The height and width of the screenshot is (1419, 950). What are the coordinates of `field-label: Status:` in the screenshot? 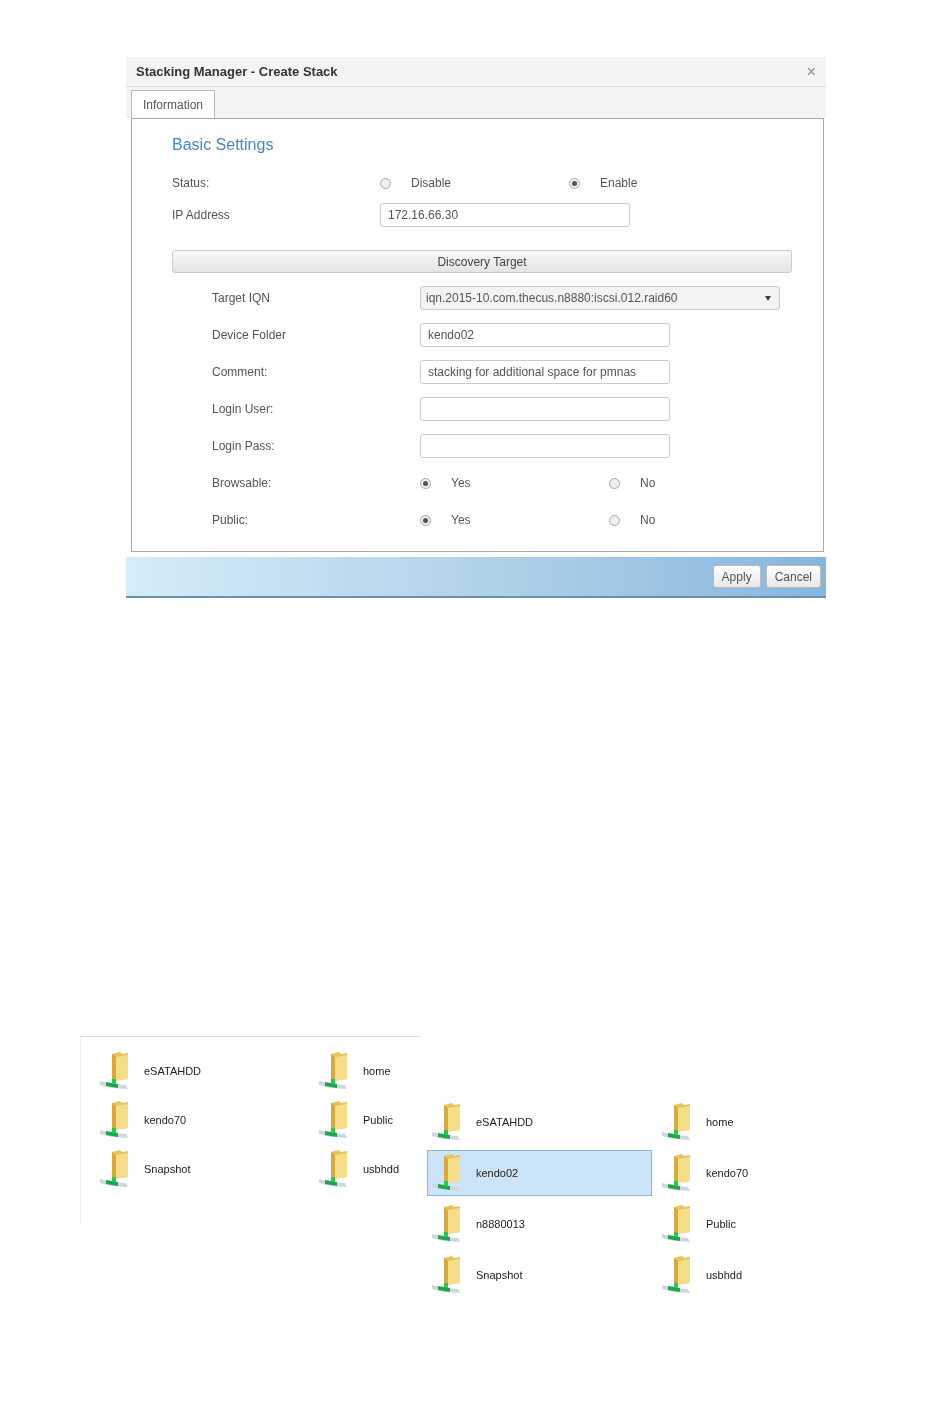 It's located at (191, 183).